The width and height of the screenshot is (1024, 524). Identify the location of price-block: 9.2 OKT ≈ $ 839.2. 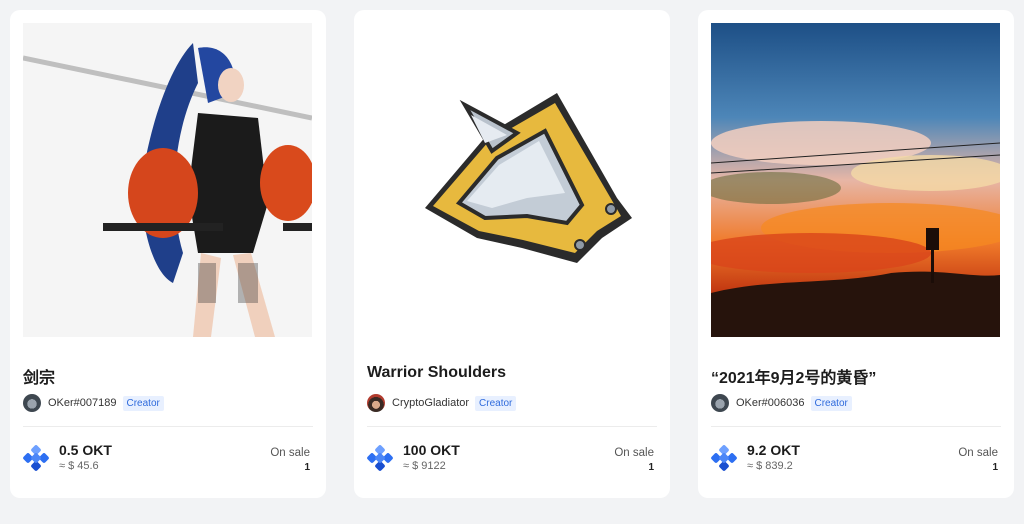
(755, 457).